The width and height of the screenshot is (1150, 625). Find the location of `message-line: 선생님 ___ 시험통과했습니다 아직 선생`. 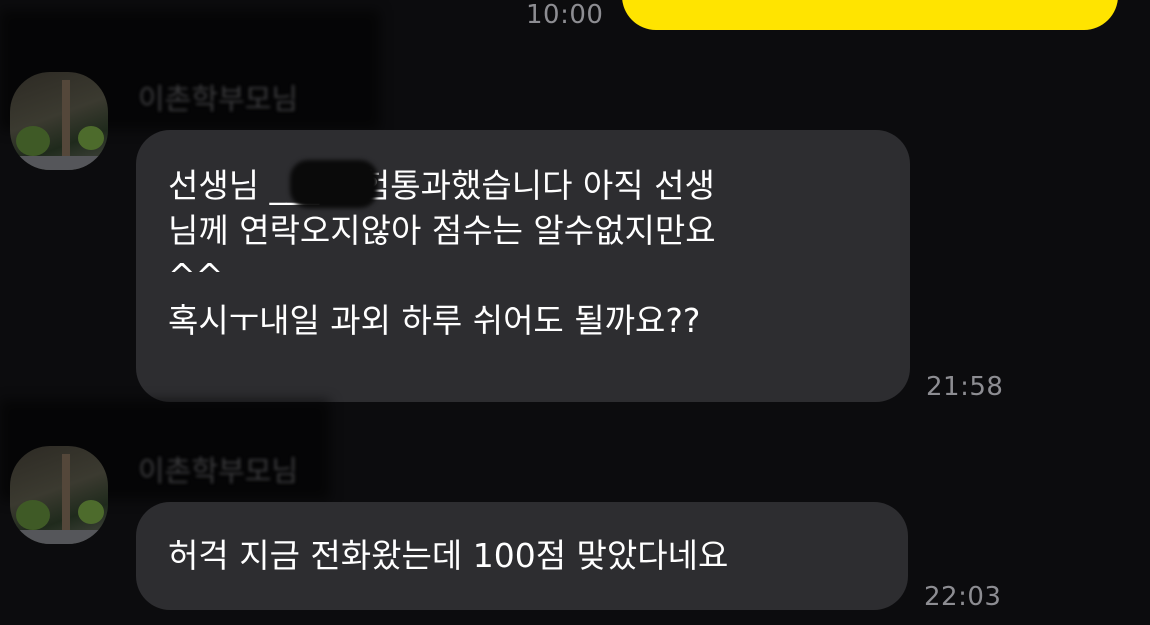

message-line: 선생님 ___ 시험통과했습니다 아직 선생 is located at coordinates (441, 185).